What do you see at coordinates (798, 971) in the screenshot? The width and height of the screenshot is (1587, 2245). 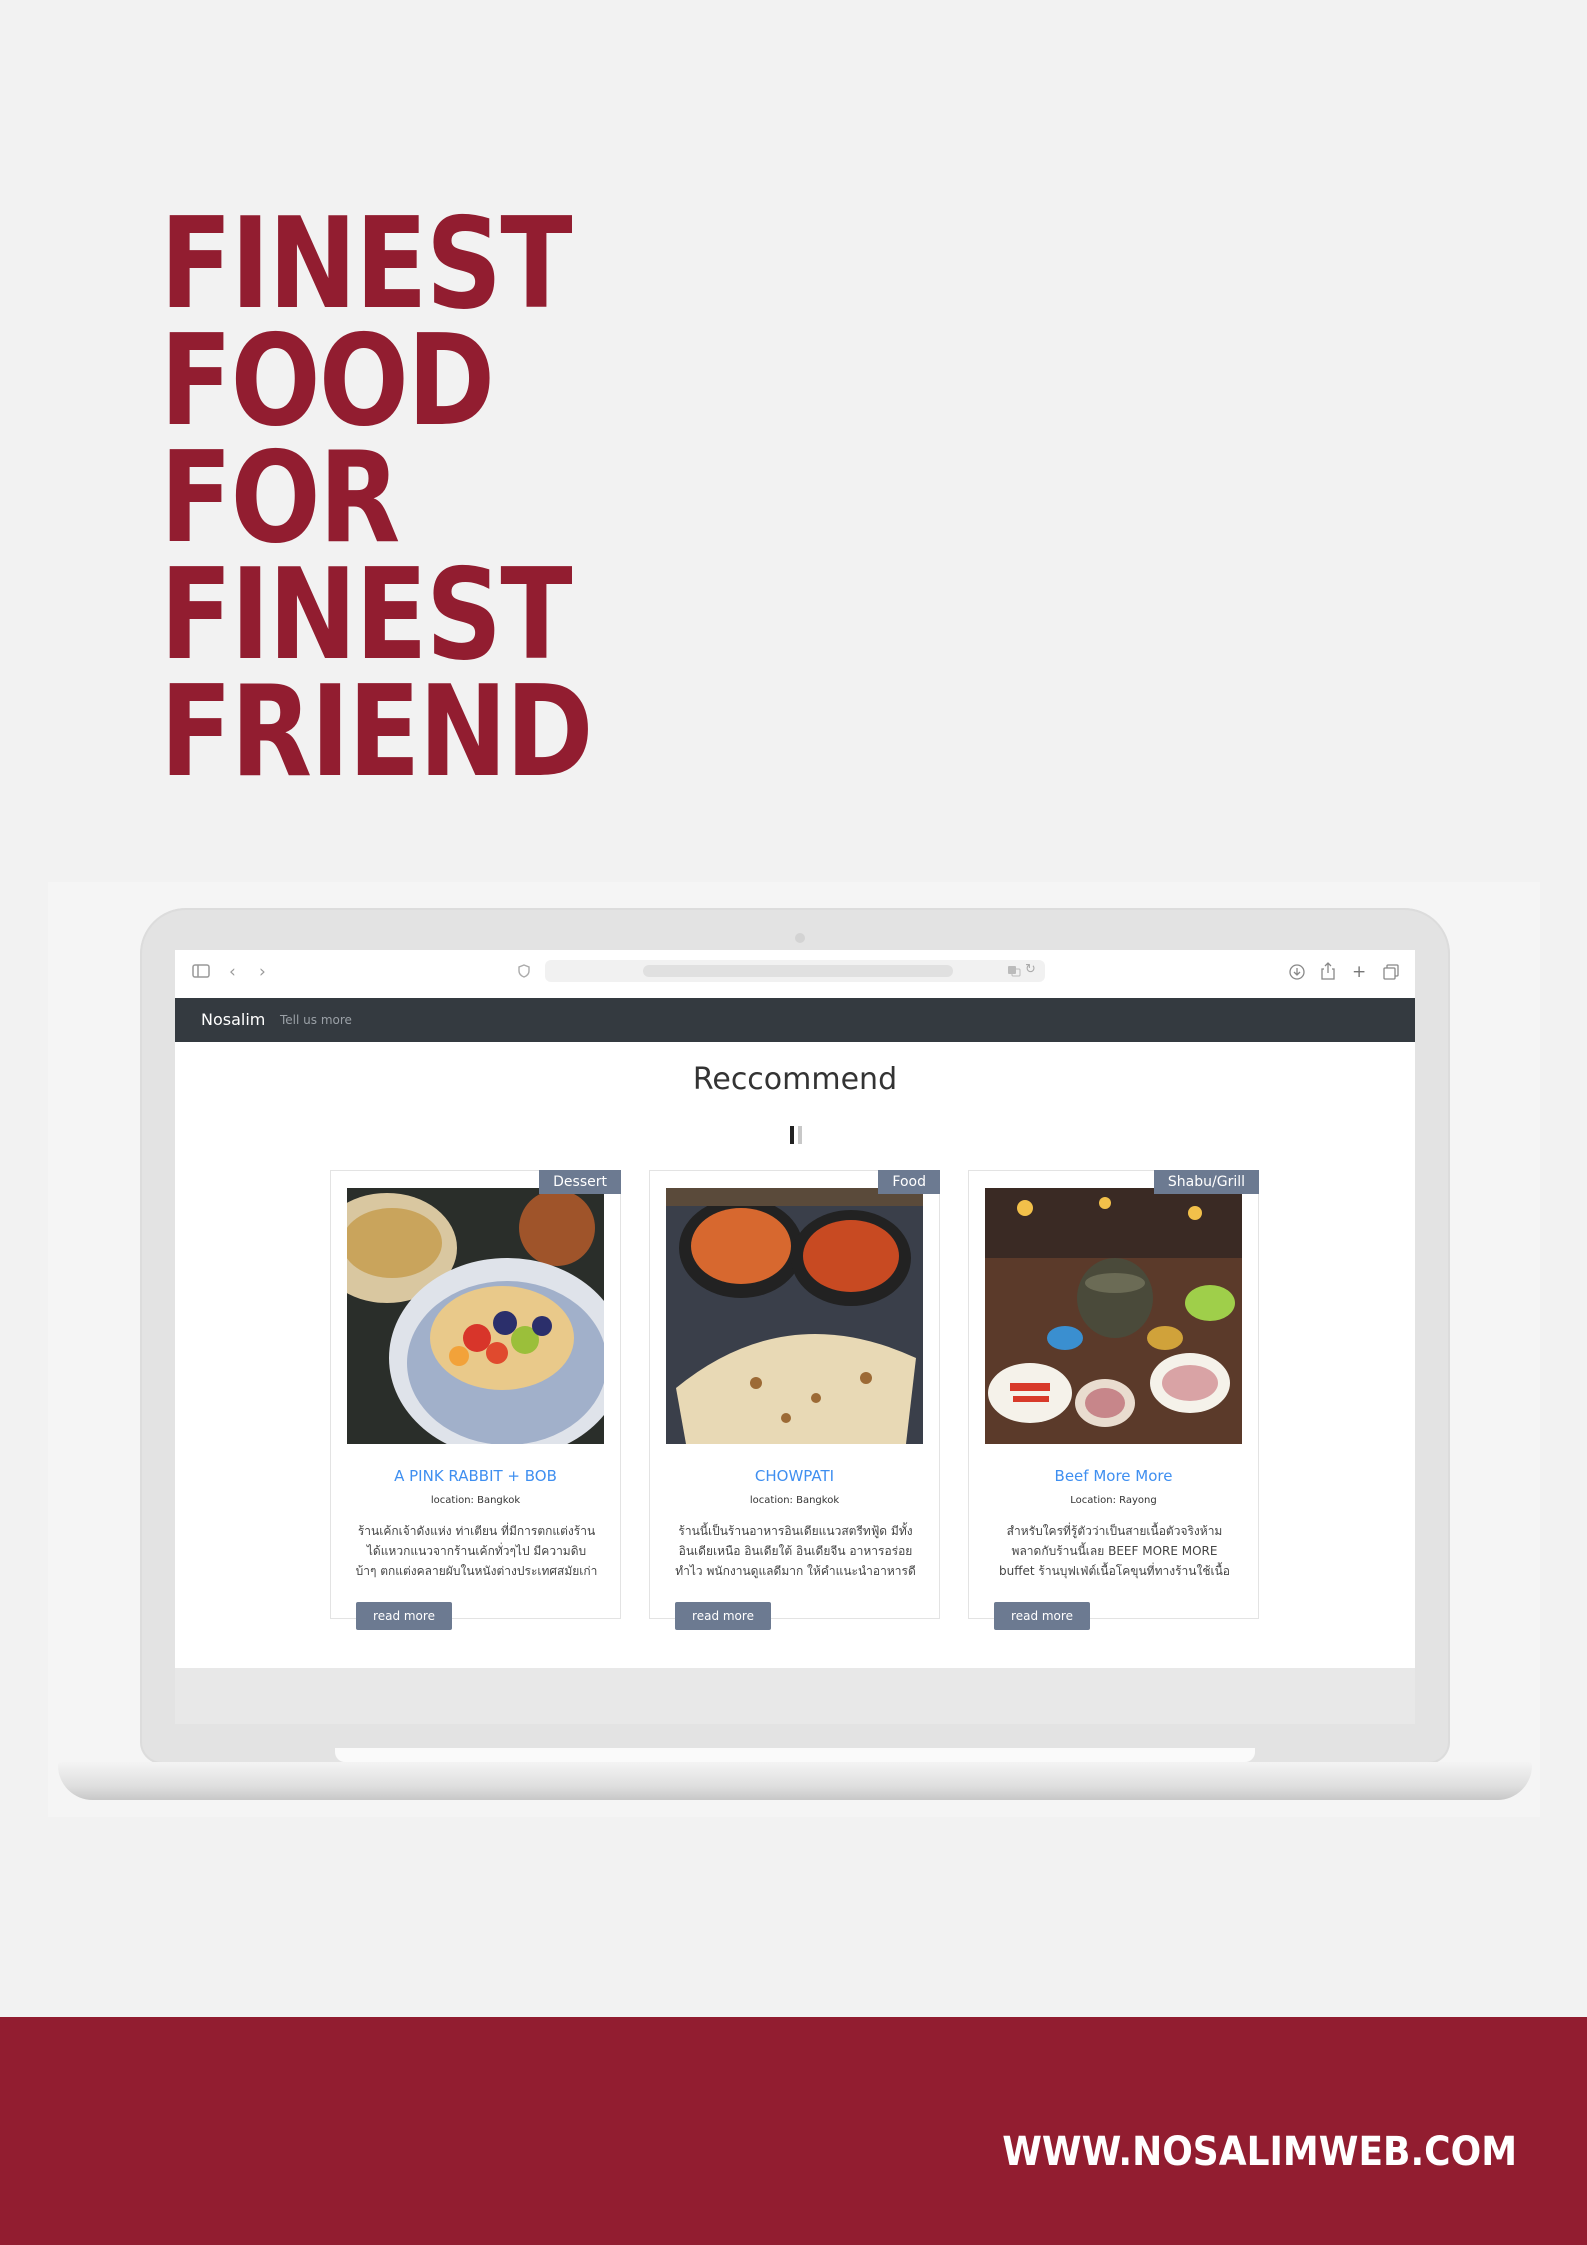 I see `url-placeholder` at bounding box center [798, 971].